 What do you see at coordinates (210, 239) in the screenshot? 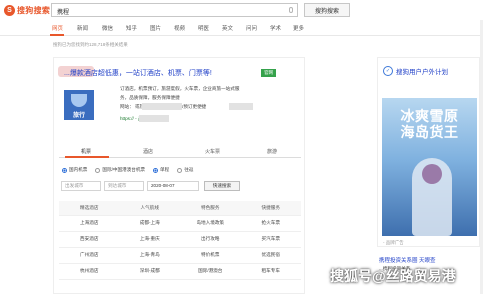
I see `table-link: 出行攻略` at bounding box center [210, 239].